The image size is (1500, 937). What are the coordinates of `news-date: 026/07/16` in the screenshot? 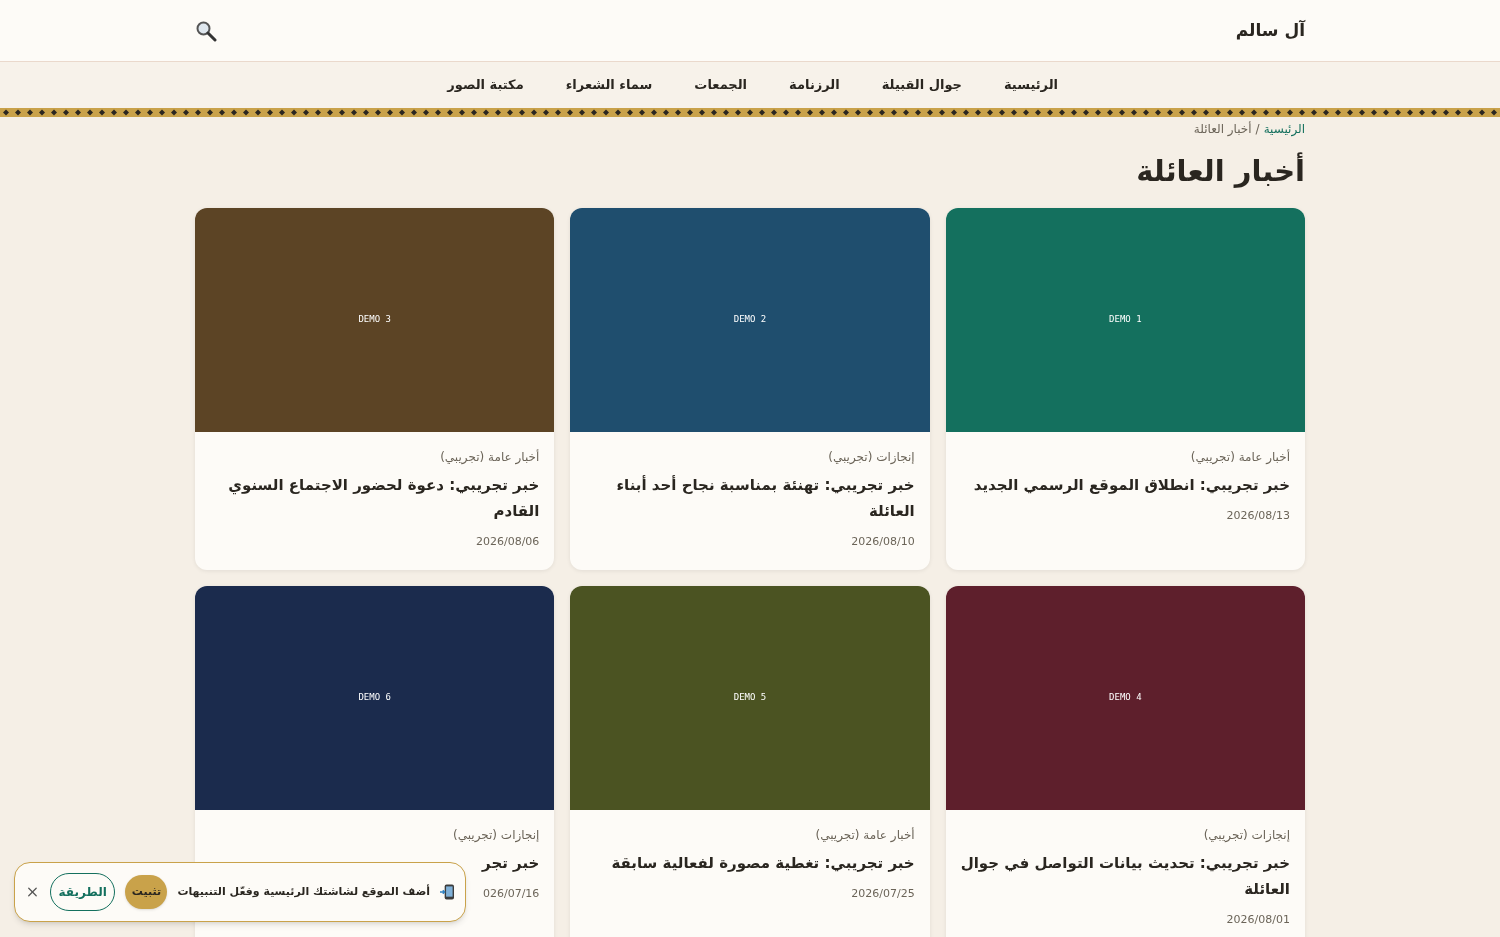 It's located at (511, 894).